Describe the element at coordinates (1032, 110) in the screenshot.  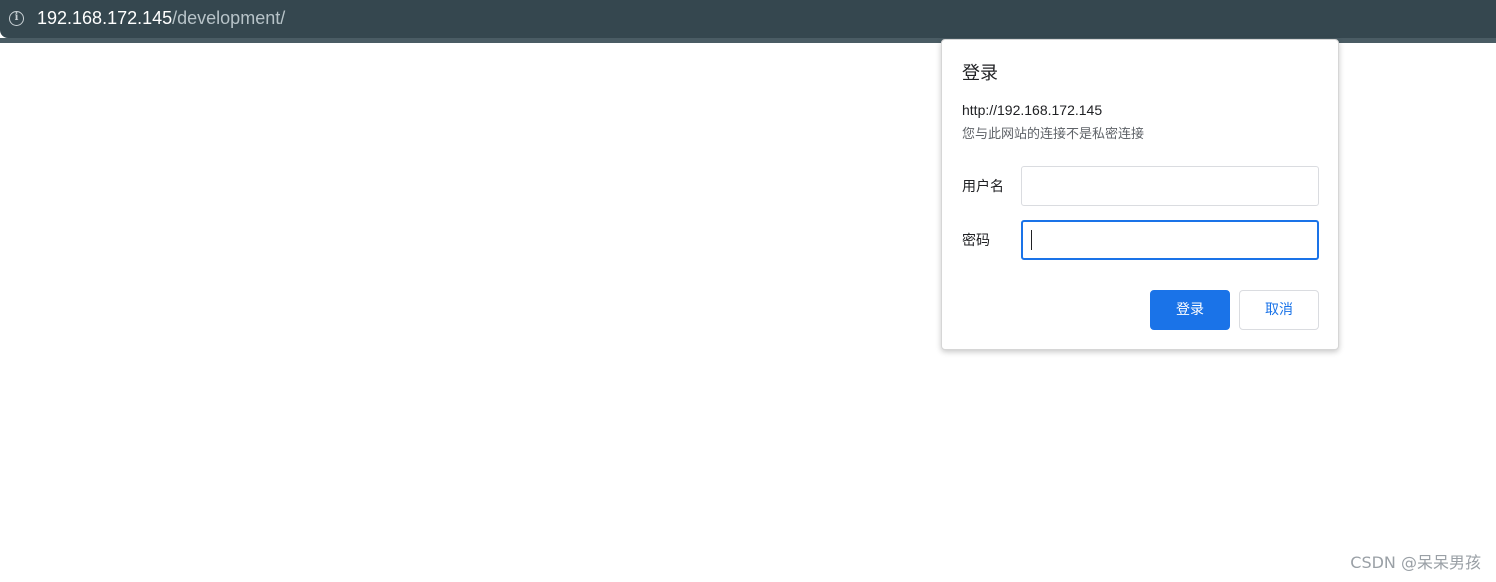
I see `dialog-origin: http://192.168.172.145` at that location.